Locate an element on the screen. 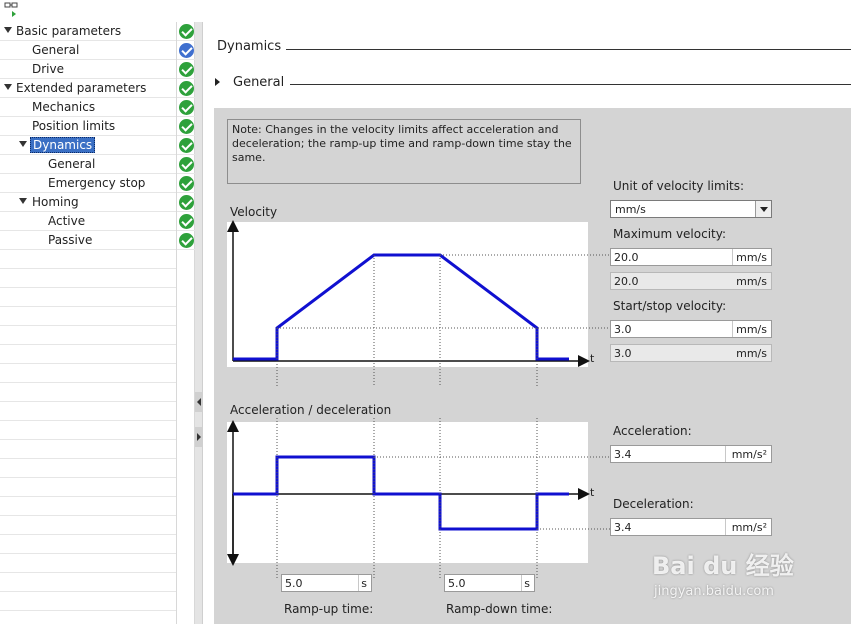 This screenshot has height=624, width=851. deceleration-label: Deceleration: is located at coordinates (653, 504).